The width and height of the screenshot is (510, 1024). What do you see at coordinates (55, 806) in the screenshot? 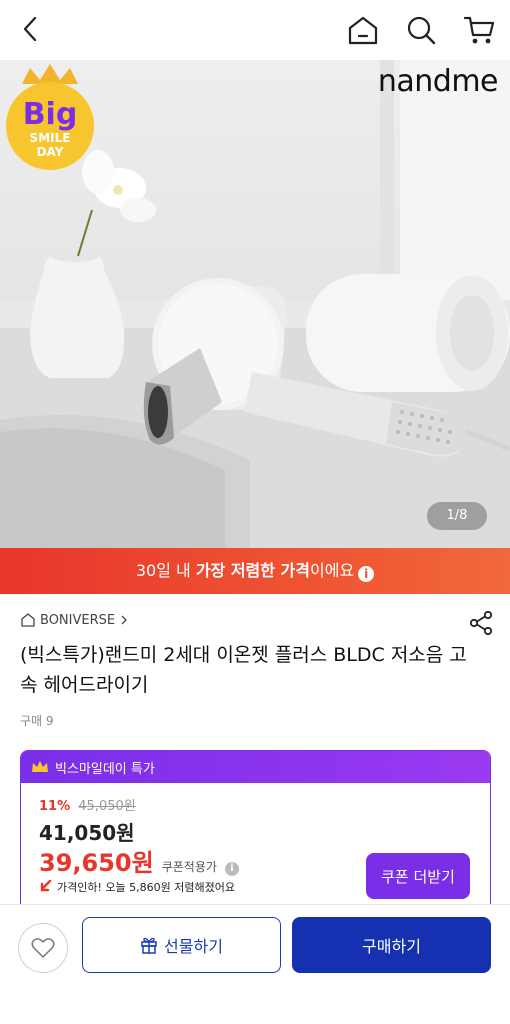
I see `discount-percent: 11%` at bounding box center [55, 806].